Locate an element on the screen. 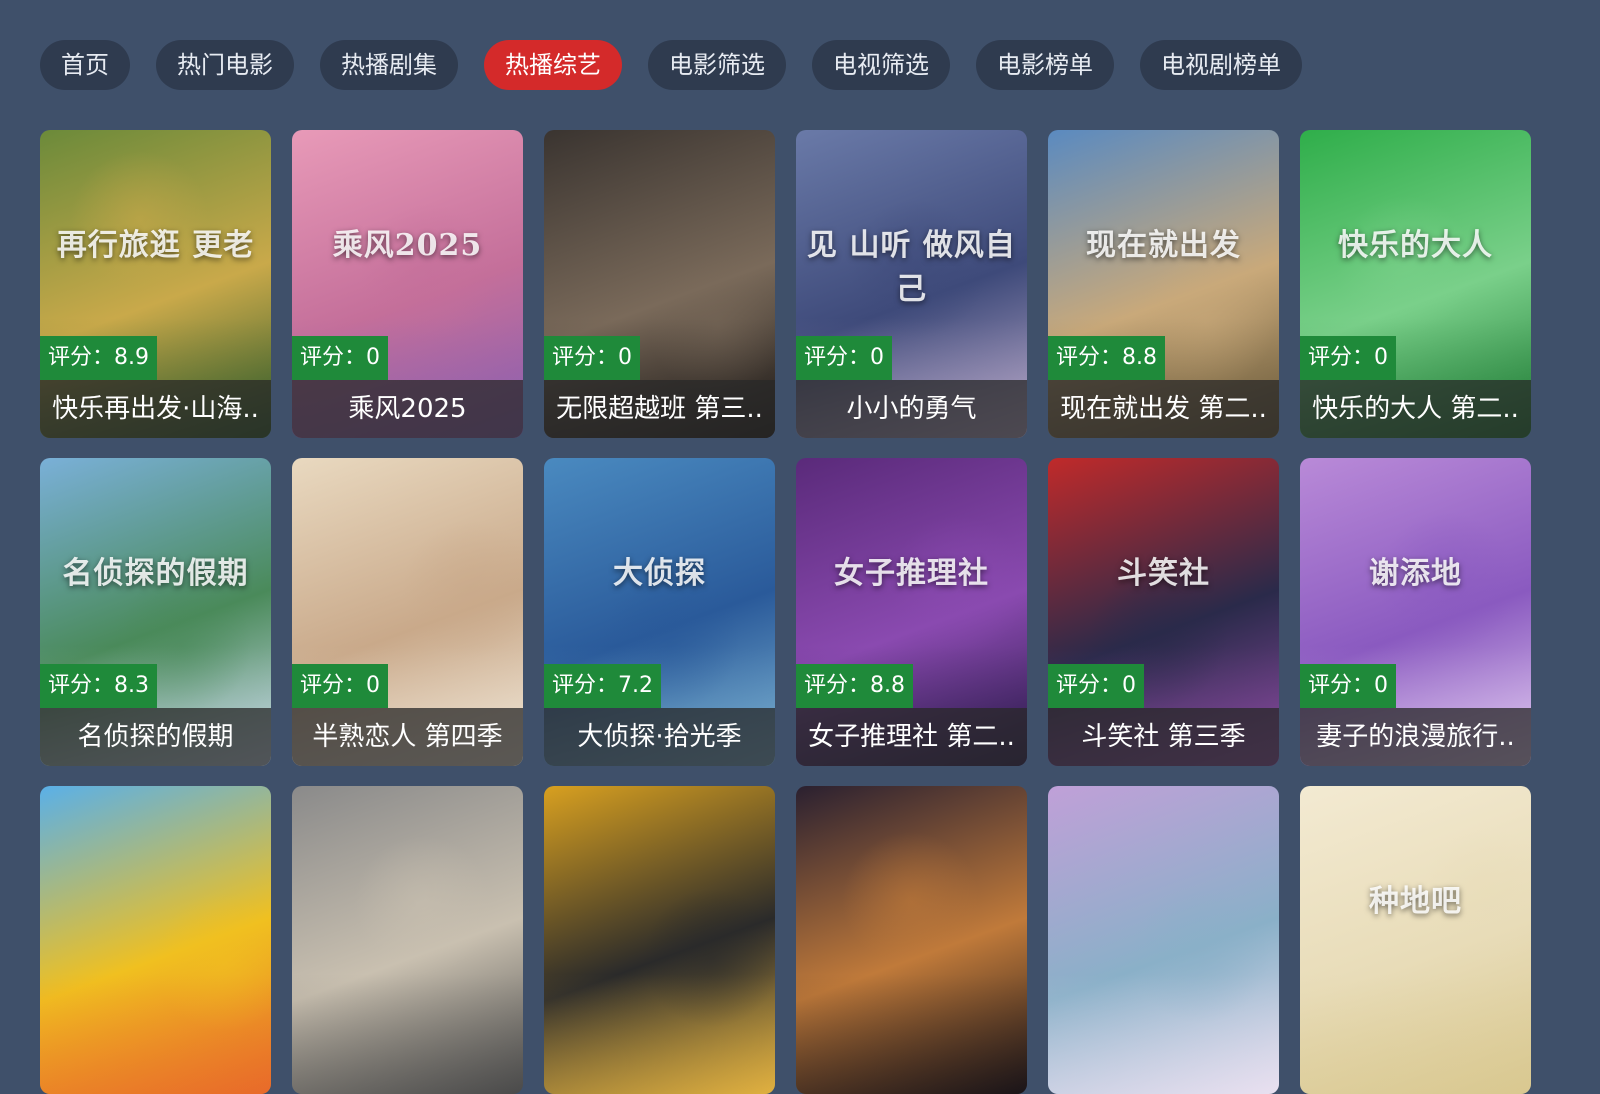  show-card: 种地吧 is located at coordinates (1415, 940).